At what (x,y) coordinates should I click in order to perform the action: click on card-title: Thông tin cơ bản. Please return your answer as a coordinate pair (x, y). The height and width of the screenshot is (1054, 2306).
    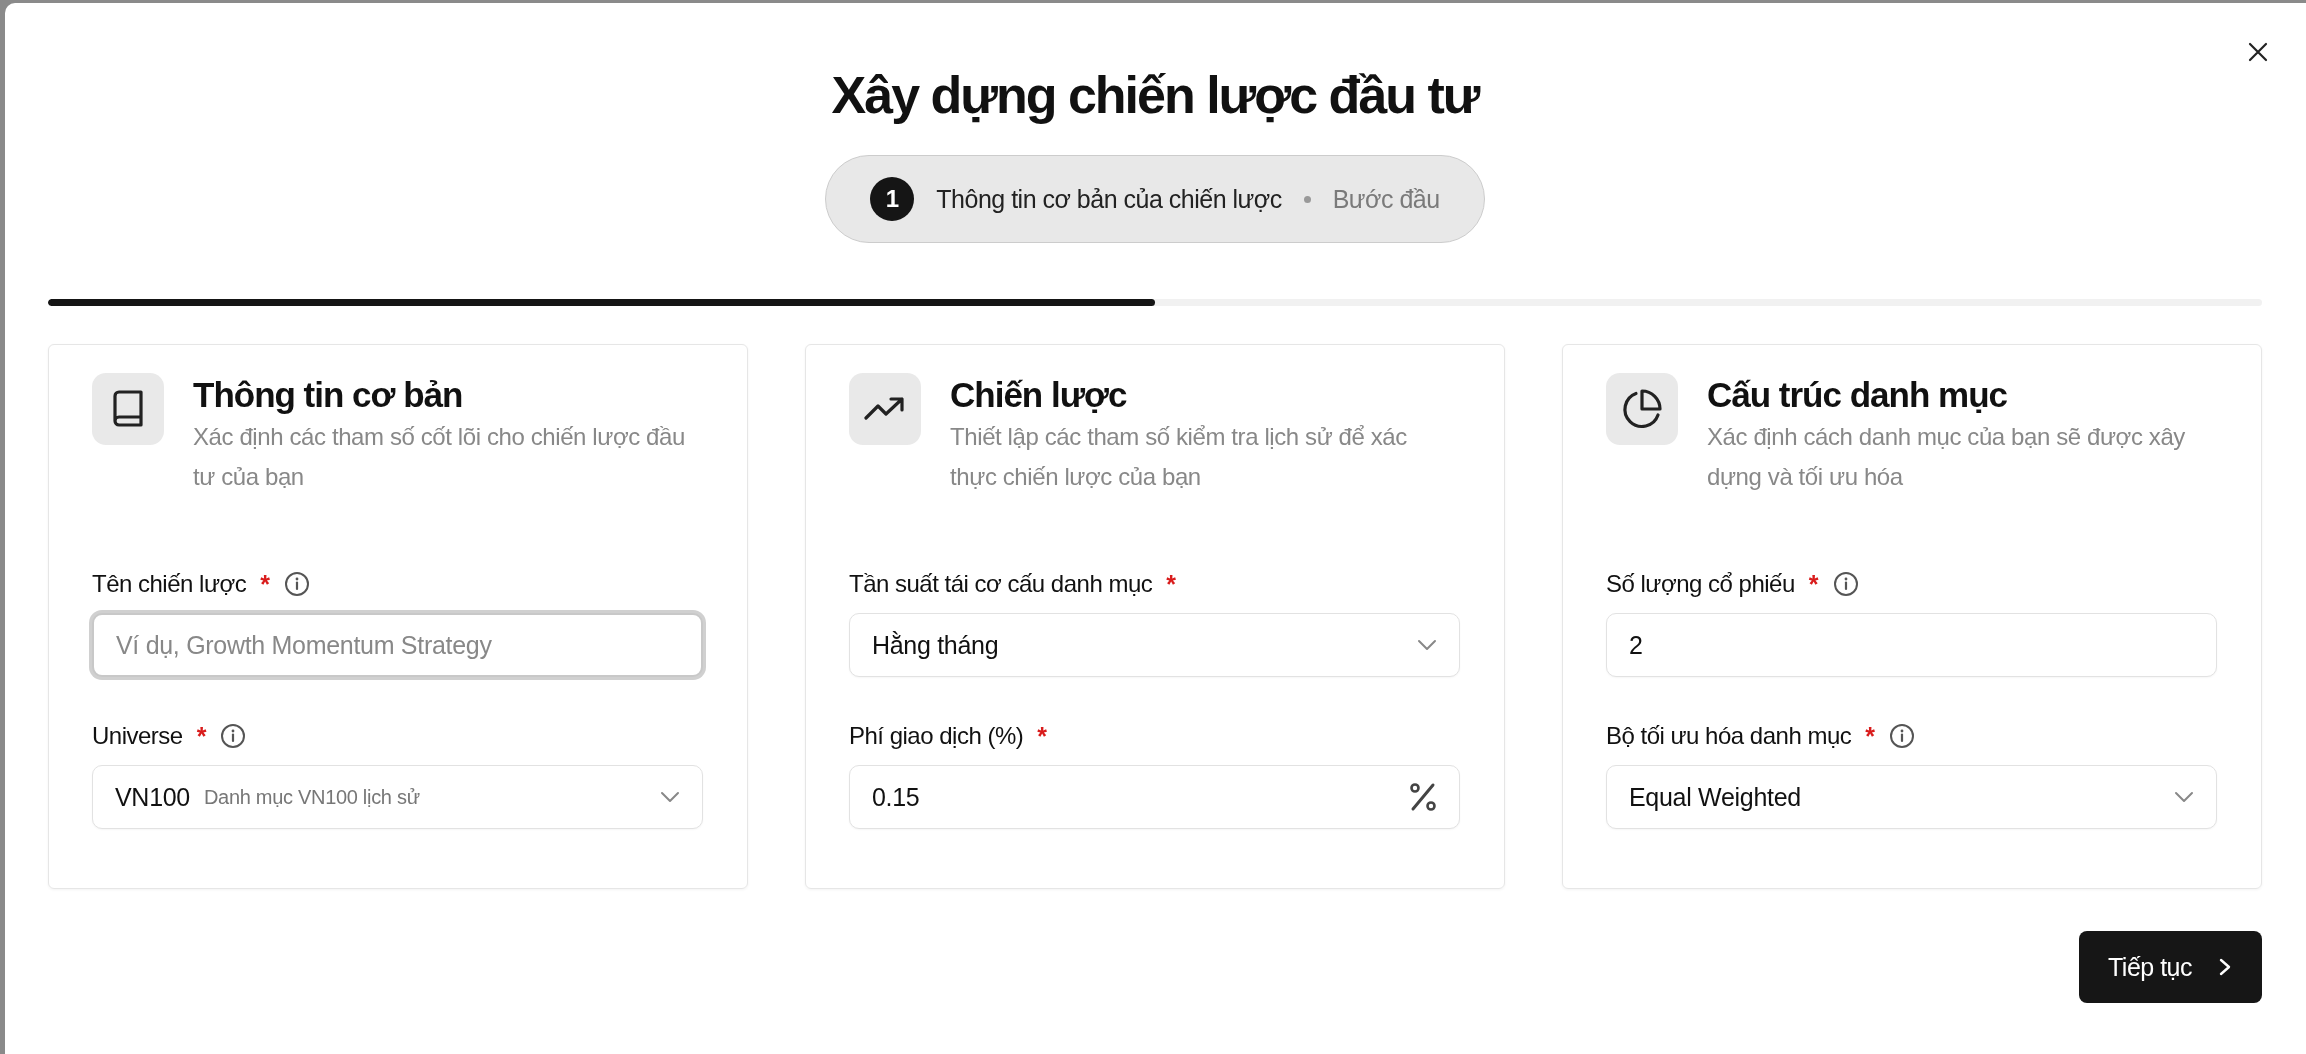
    Looking at the image, I should click on (328, 395).